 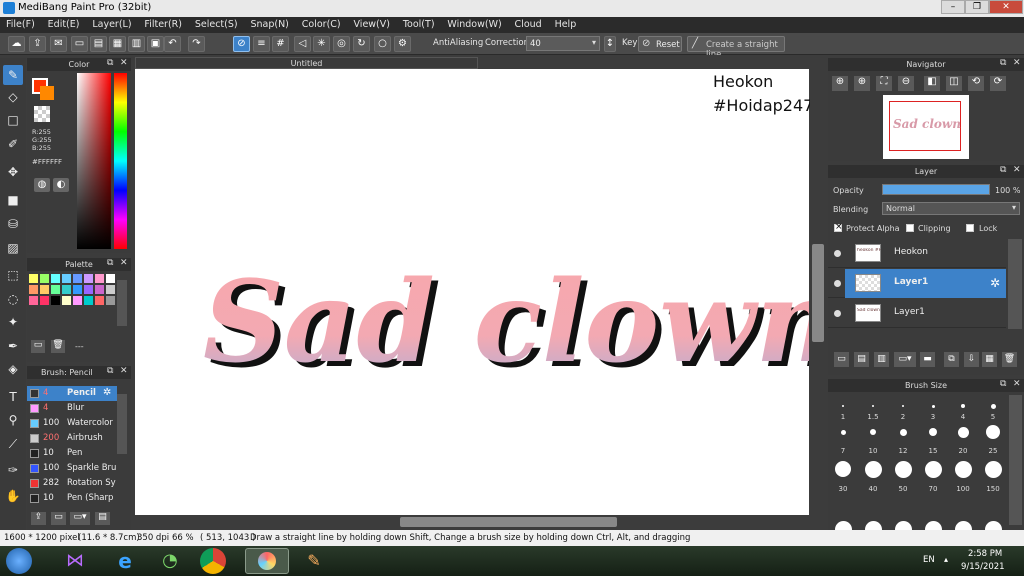 I want to click on hand-tool-icon: ✋, so click(x=13, y=496).